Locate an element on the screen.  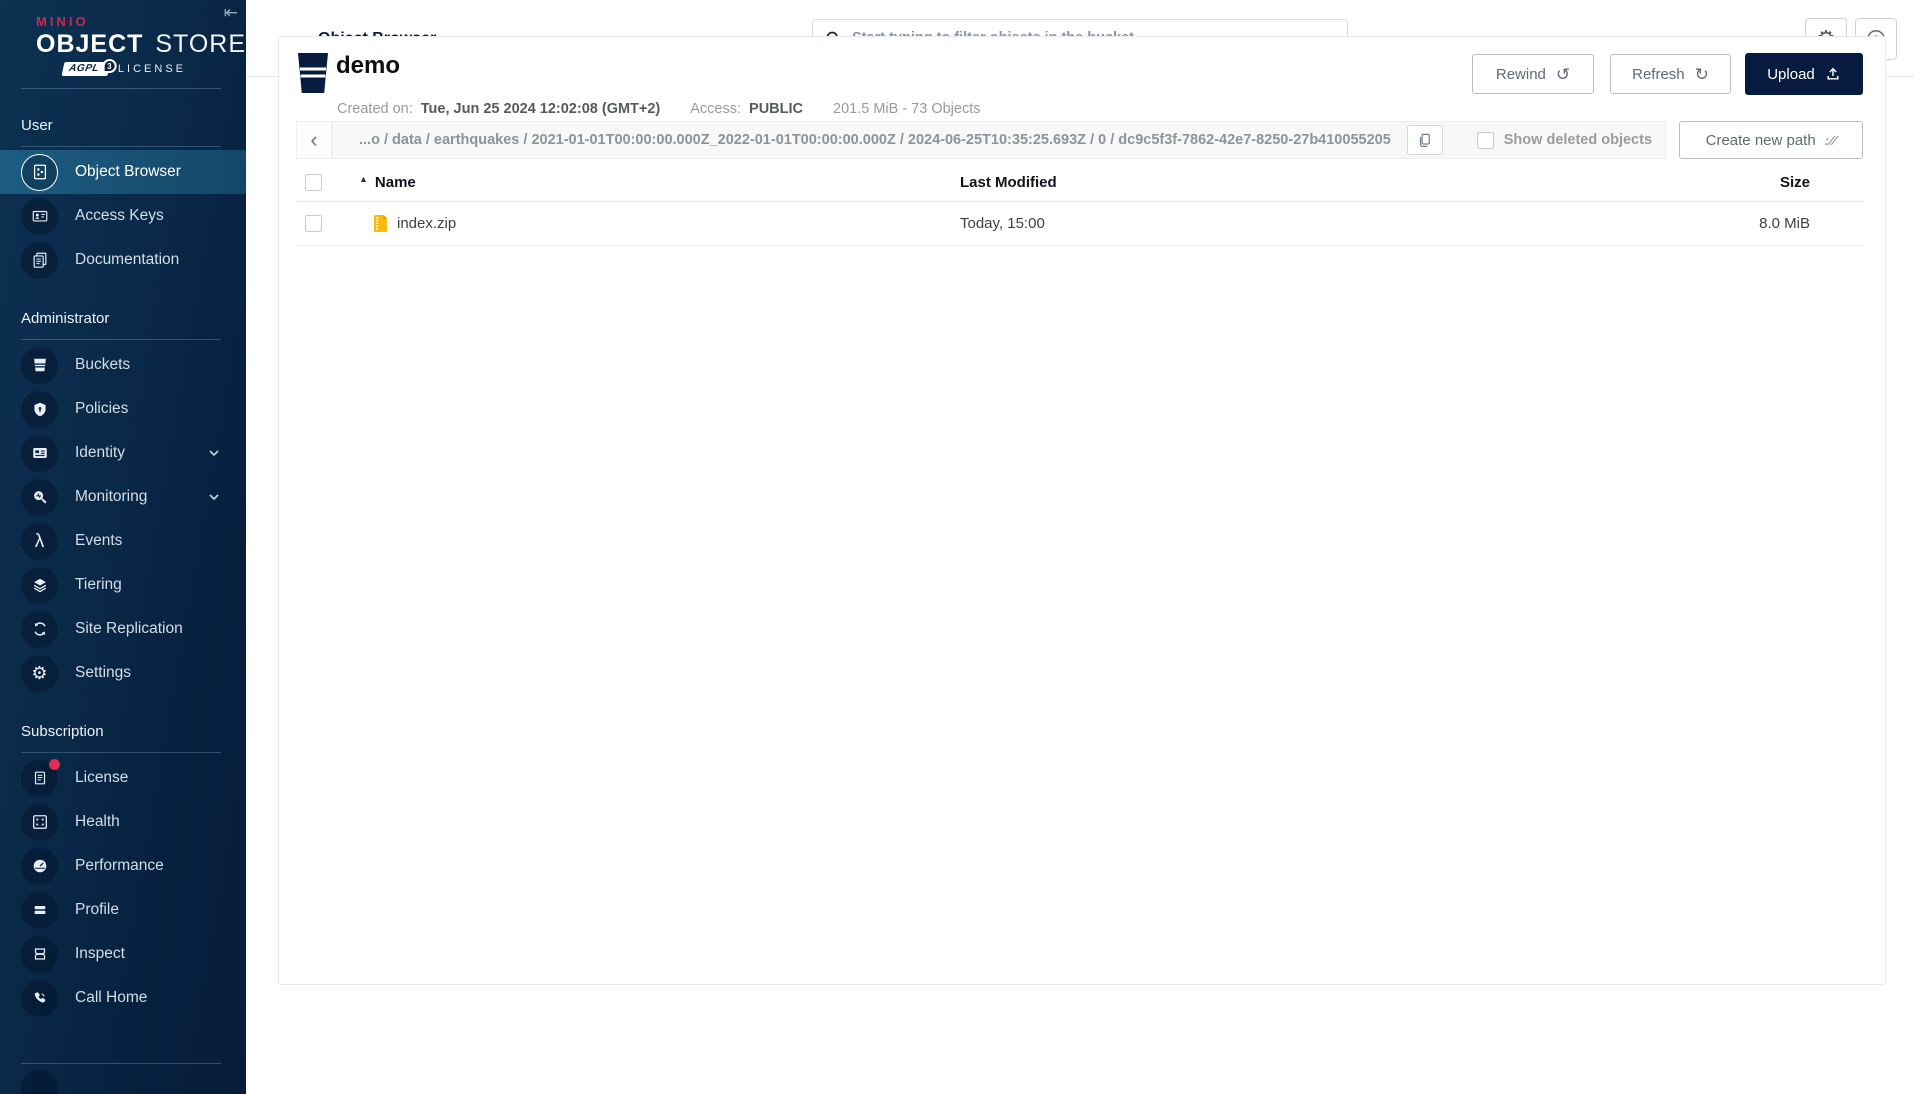
events-lambda-icon: λ is located at coordinates (39, 541).